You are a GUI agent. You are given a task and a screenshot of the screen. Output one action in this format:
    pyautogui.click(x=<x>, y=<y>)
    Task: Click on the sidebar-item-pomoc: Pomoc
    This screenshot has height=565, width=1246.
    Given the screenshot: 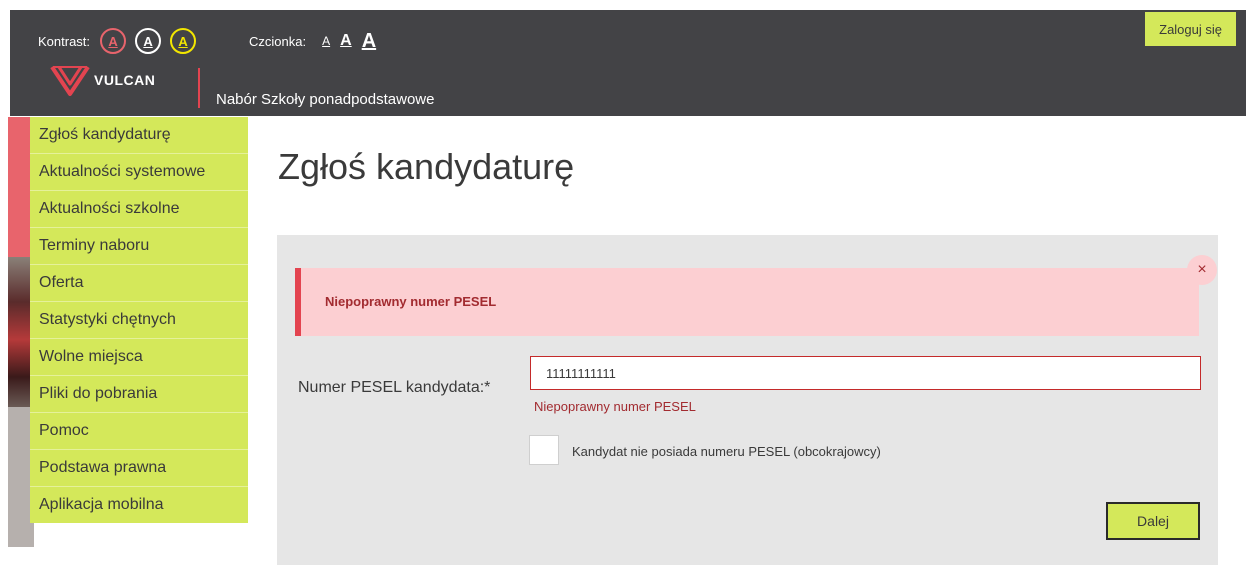 What is the action you would take?
    pyautogui.click(x=139, y=431)
    